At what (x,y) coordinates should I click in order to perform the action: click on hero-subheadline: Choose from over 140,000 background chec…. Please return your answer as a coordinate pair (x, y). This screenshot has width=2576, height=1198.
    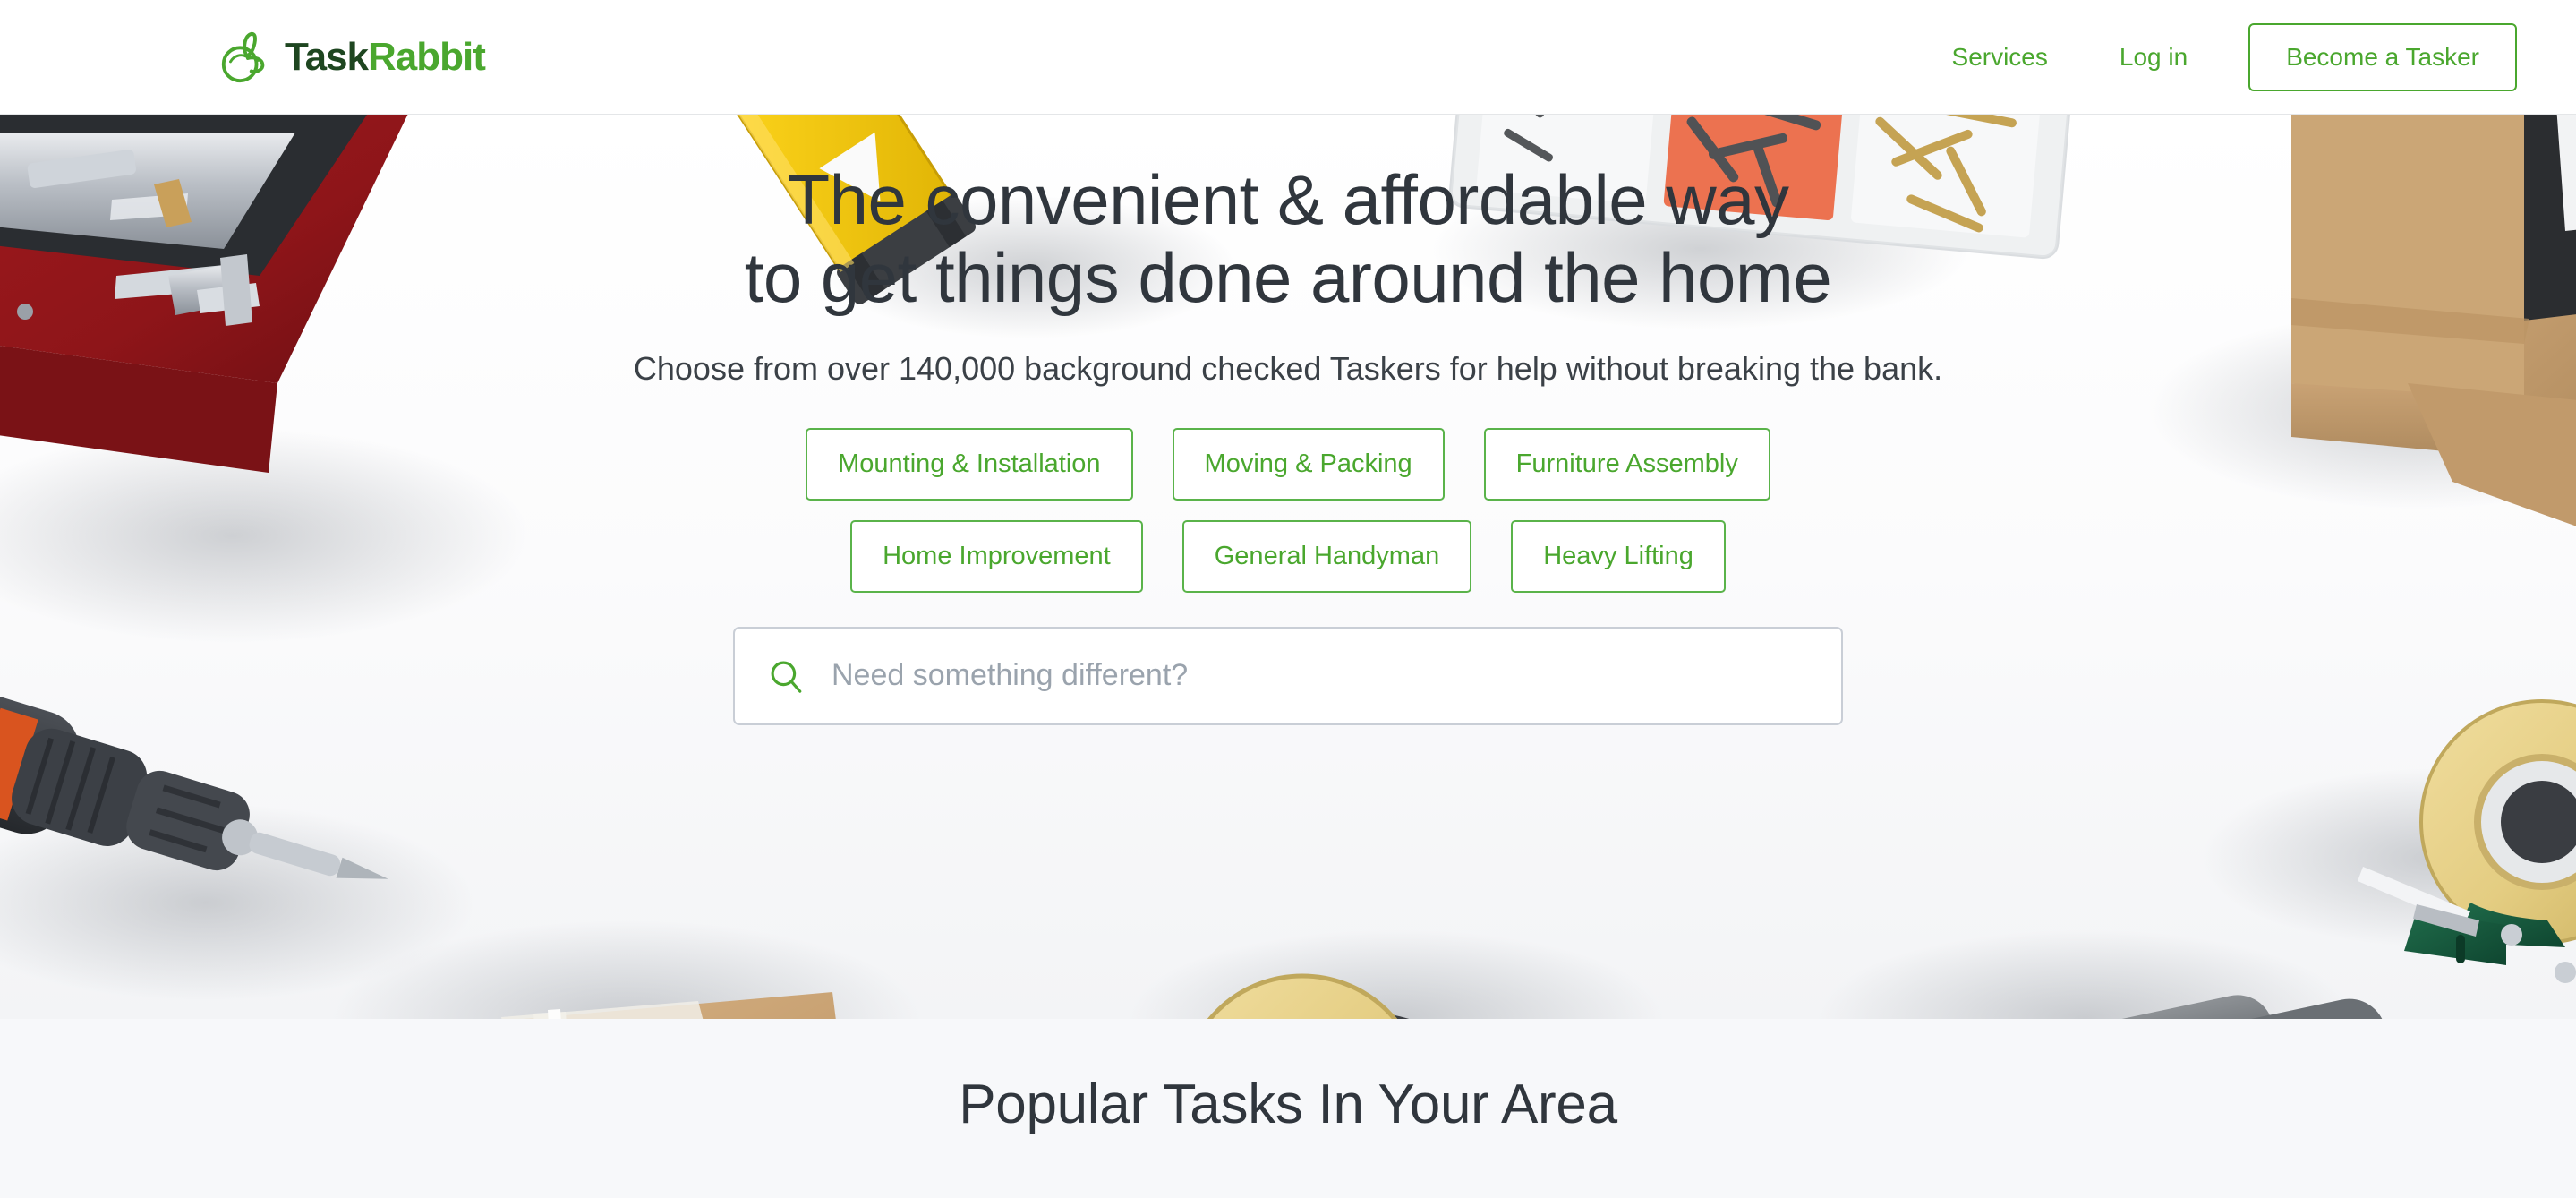
    Looking at the image, I should click on (1288, 368).